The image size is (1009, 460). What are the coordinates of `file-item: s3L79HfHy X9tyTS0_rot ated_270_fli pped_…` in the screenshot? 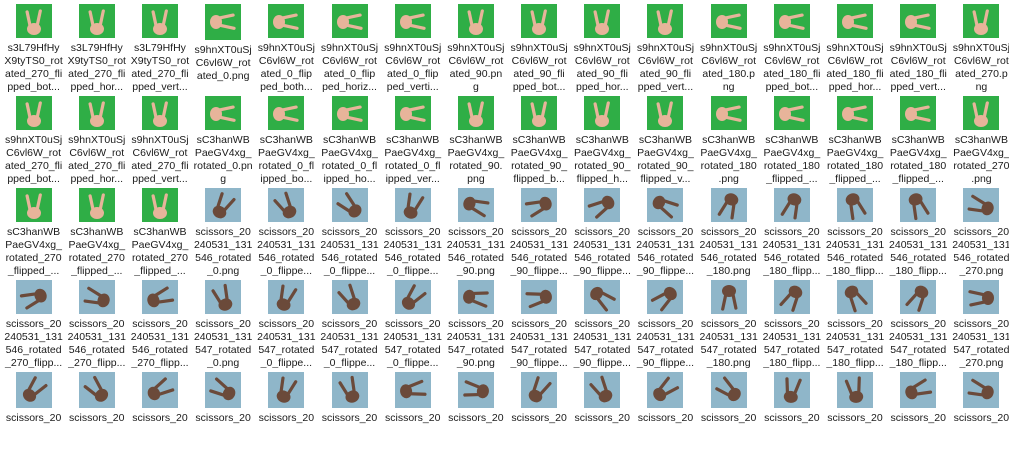 It's located at (96, 46).